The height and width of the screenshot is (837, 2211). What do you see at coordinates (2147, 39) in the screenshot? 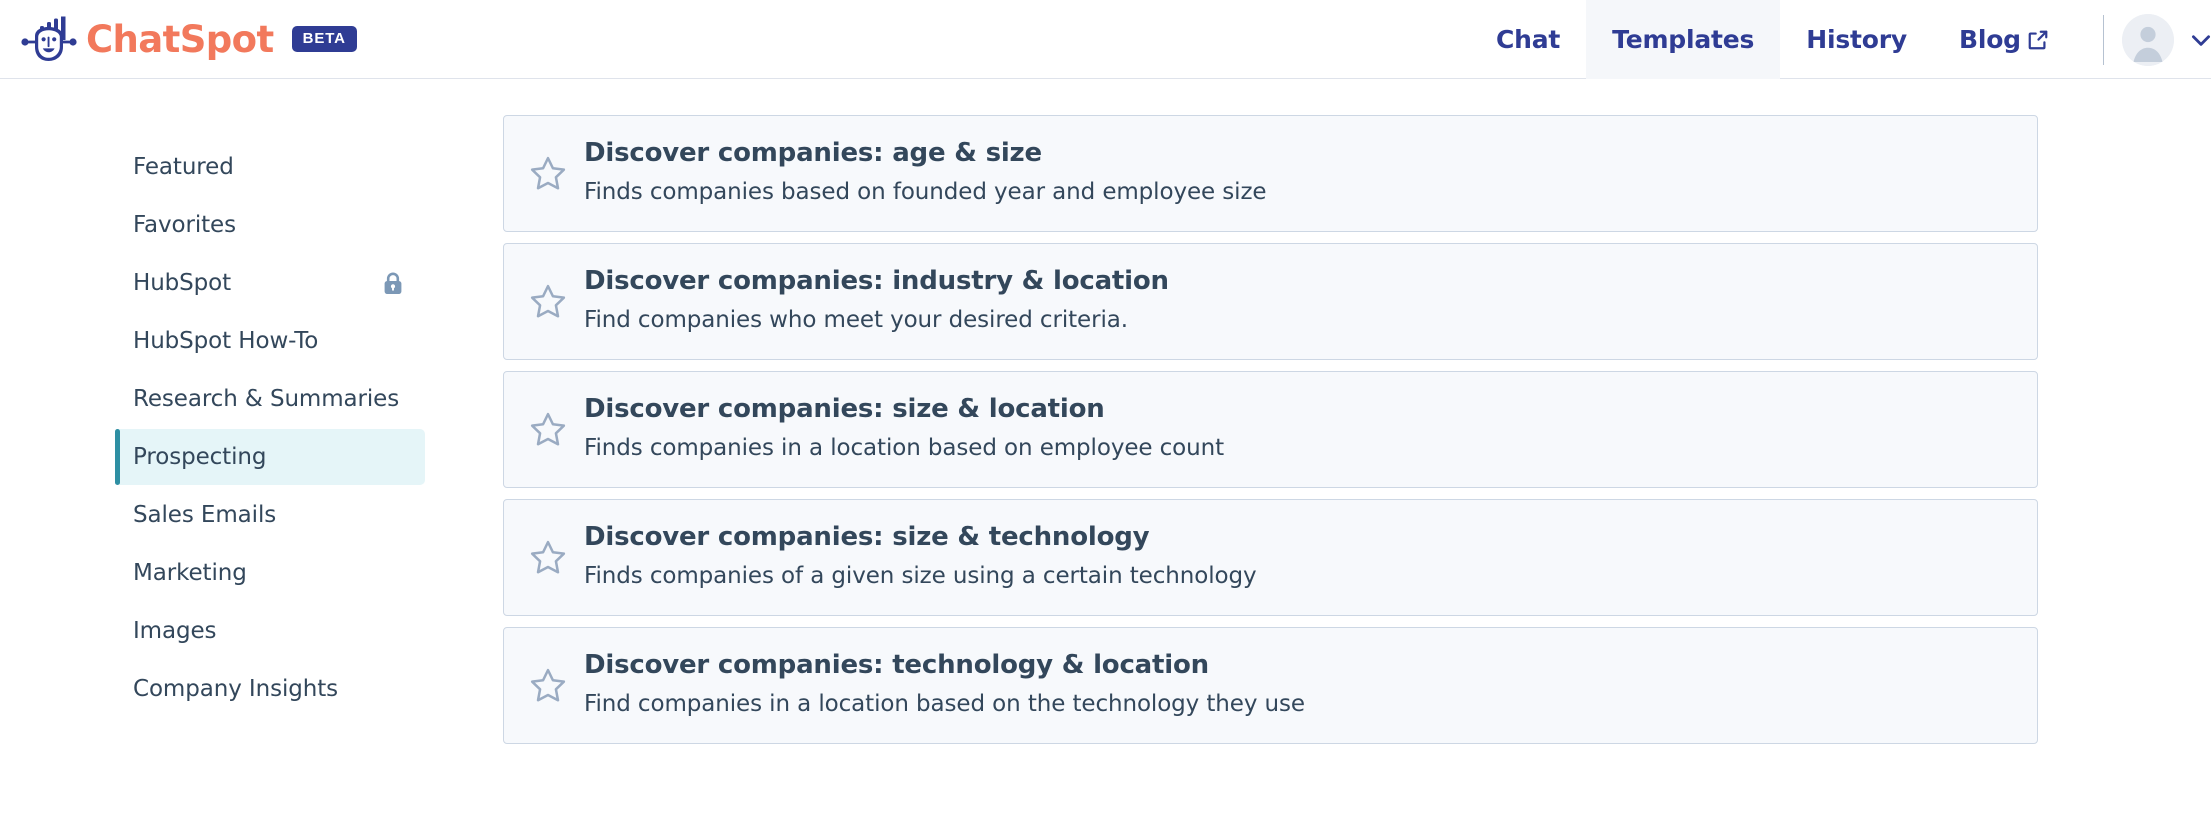
I see `user-avatar-icon` at bounding box center [2147, 39].